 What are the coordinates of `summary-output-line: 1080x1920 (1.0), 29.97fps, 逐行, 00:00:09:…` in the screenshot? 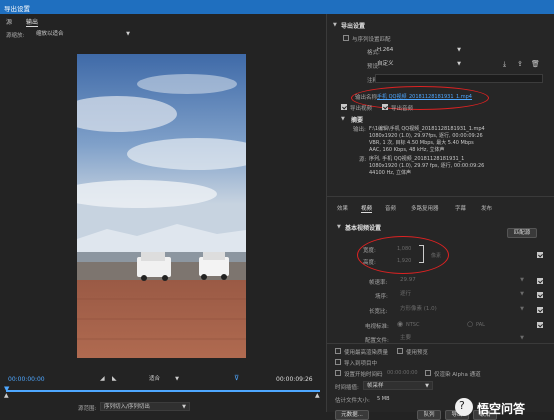 It's located at (426, 136).